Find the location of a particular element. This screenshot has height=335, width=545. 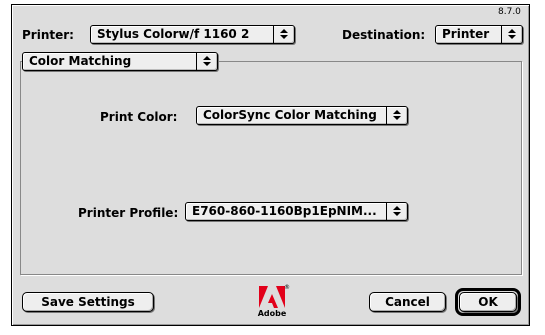

printer-popup: Stylus Colorw/f 1160 2 is located at coordinates (192, 34).